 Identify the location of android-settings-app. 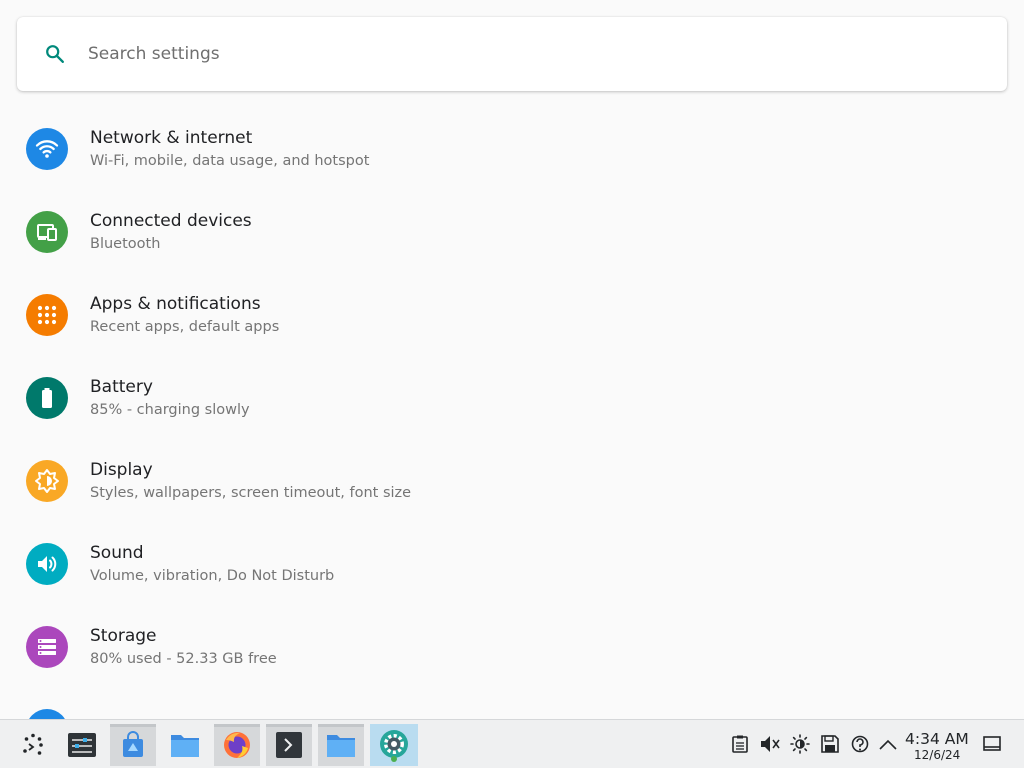
(394, 745).